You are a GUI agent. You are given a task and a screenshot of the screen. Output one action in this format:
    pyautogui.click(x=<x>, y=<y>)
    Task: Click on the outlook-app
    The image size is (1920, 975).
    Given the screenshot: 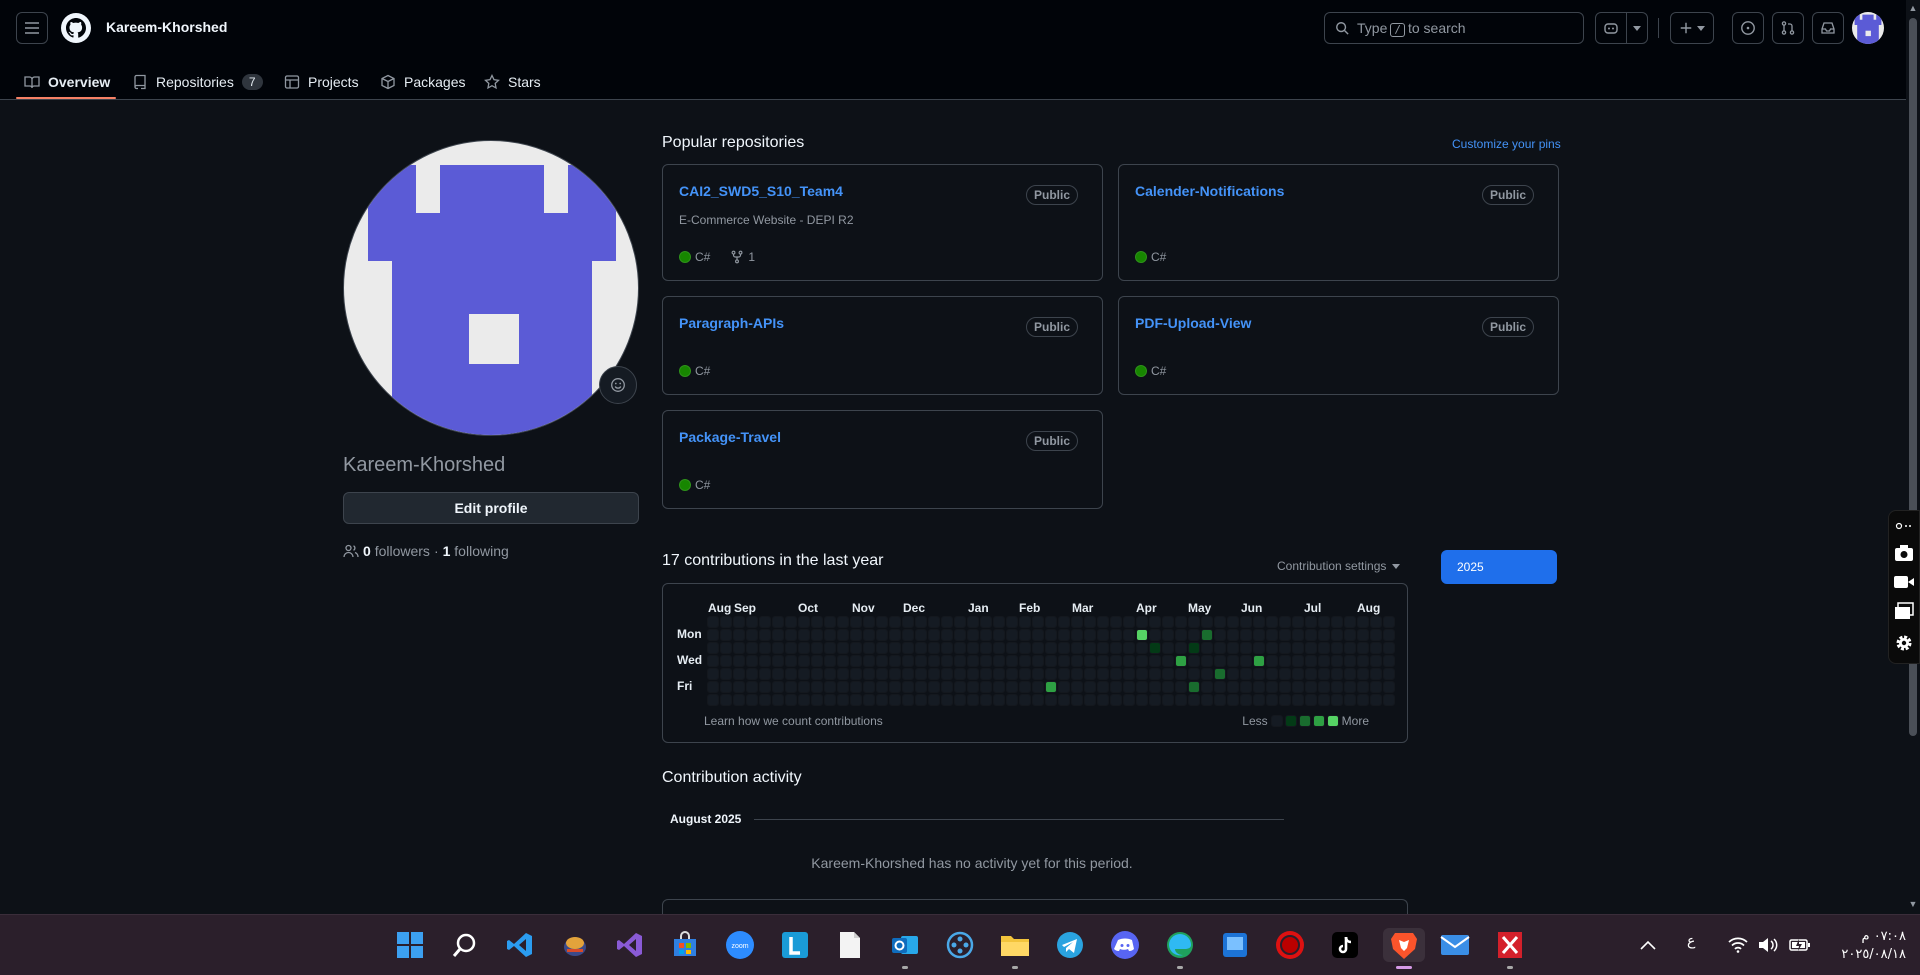 What is the action you would take?
    pyautogui.click(x=905, y=948)
    